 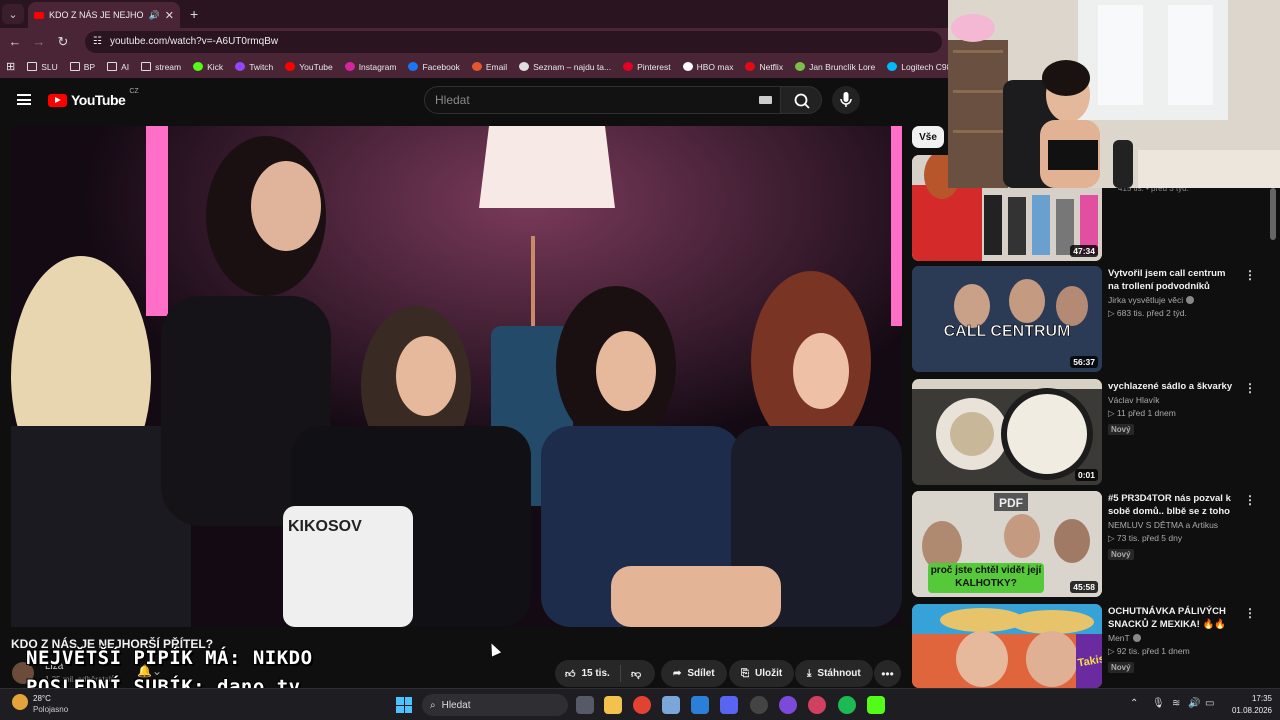 I want to click on wifi-icon: ≋, so click(x=1176, y=703).